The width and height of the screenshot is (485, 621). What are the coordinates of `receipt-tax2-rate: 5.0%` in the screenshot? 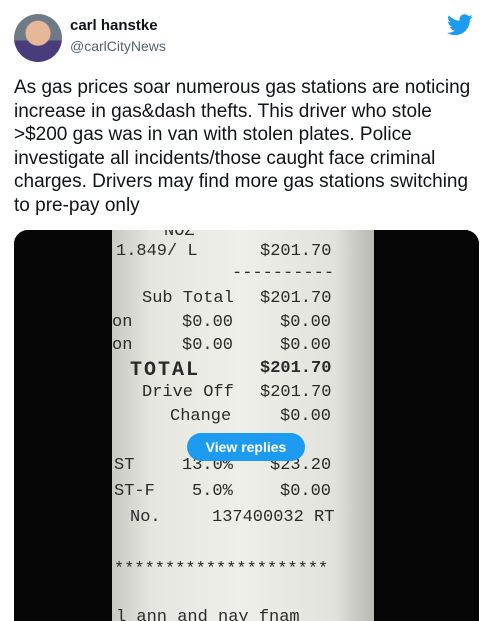 It's located at (212, 491).